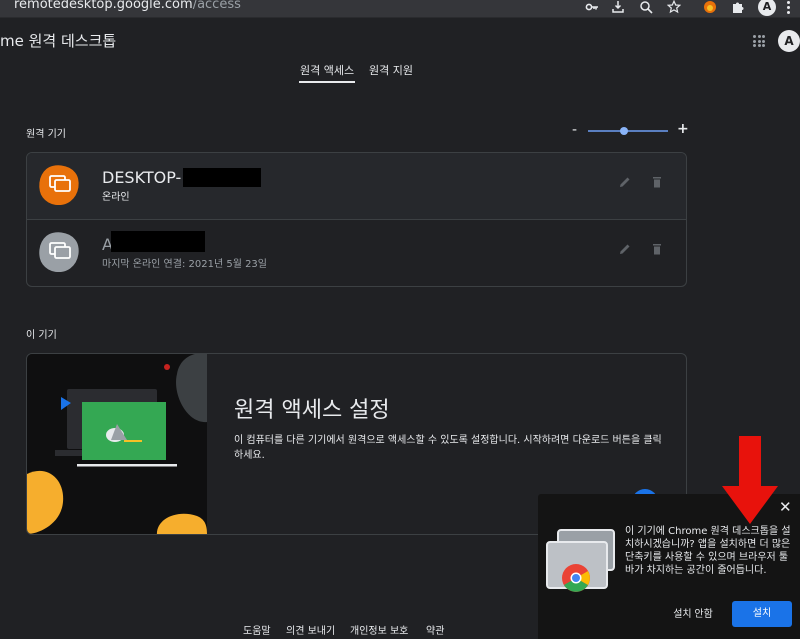 The width and height of the screenshot is (800, 639). Describe the element at coordinates (618, 8) in the screenshot. I see `install-app-icon` at that location.